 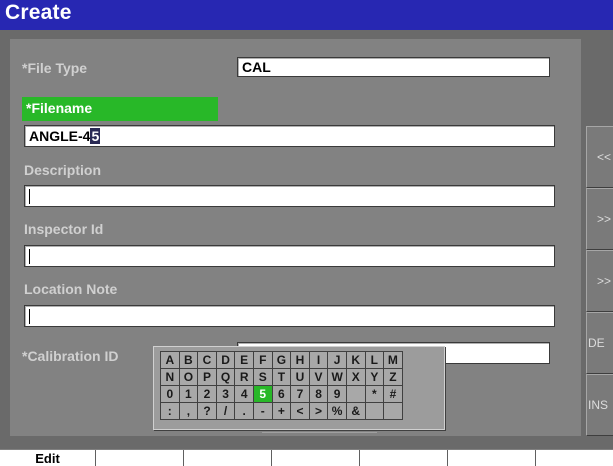 What do you see at coordinates (188, 394) in the screenshot?
I see `key-1: 1` at bounding box center [188, 394].